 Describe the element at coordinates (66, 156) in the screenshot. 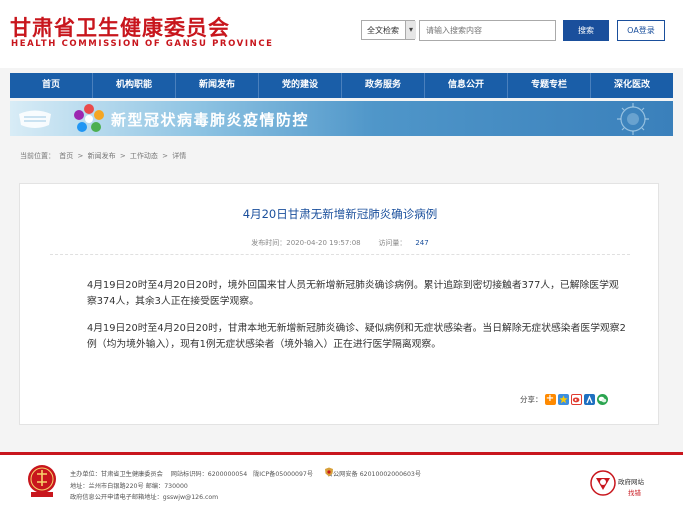

I see `breadcrumb-item-home: 首页` at that location.